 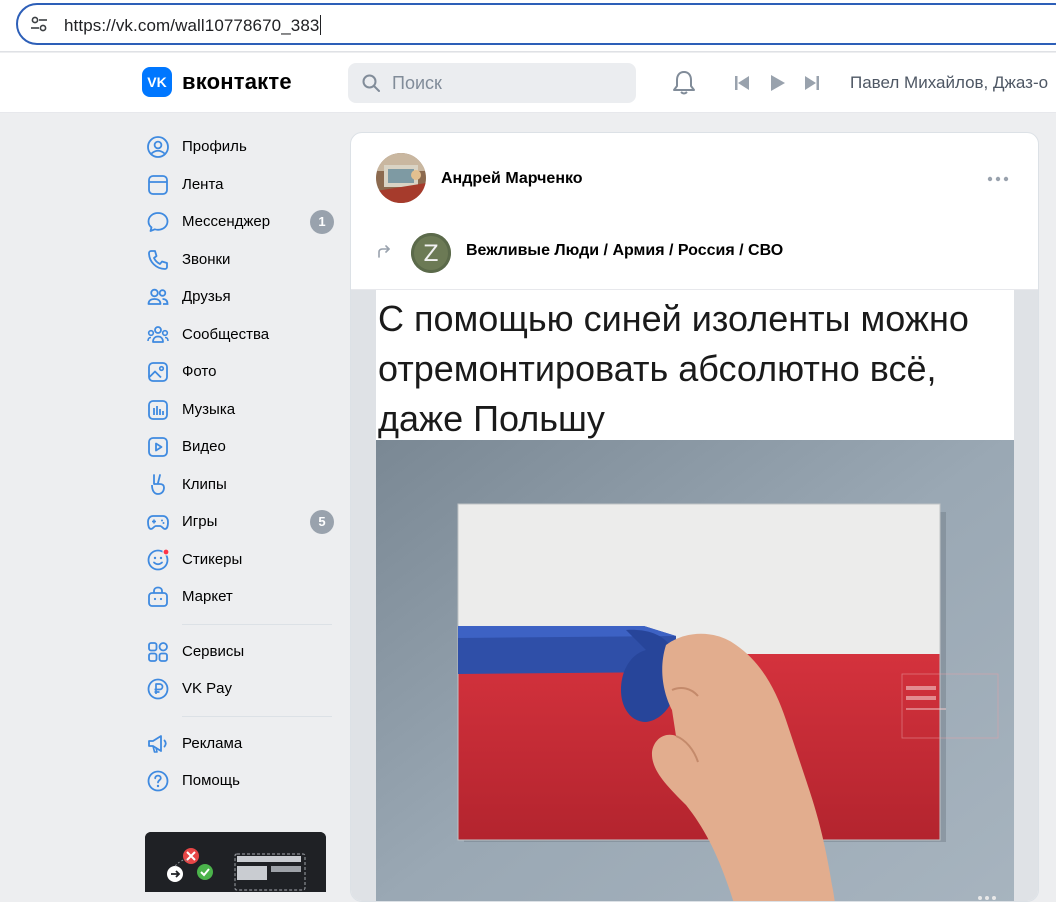 I want to click on author-photo, so click(x=401, y=178).